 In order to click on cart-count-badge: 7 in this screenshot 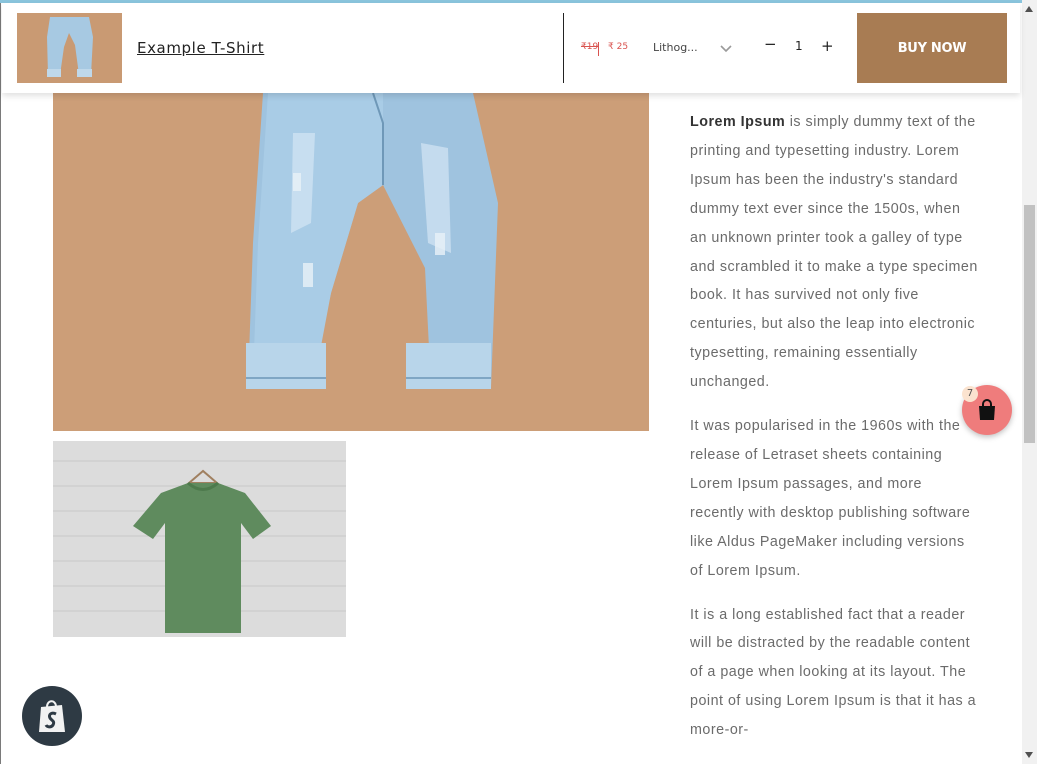, I will do `click(970, 394)`.